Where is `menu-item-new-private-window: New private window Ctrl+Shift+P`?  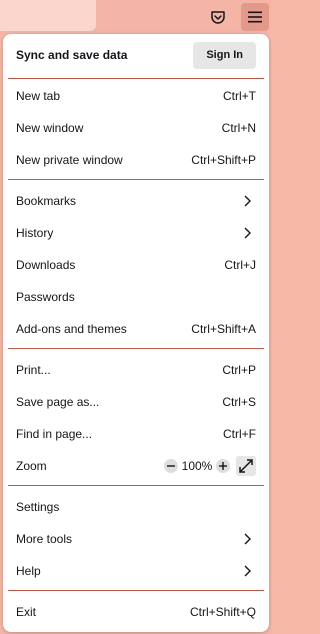
menu-item-new-private-window: New private window Ctrl+Shift+P is located at coordinates (136, 160).